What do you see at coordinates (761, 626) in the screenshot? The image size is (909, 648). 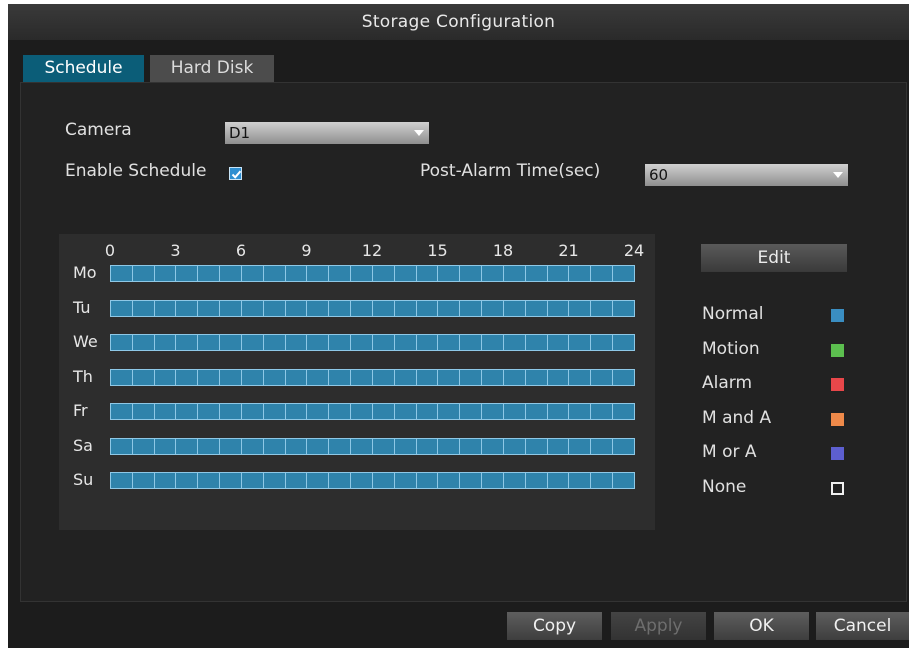 I see `ok-button: OK` at bounding box center [761, 626].